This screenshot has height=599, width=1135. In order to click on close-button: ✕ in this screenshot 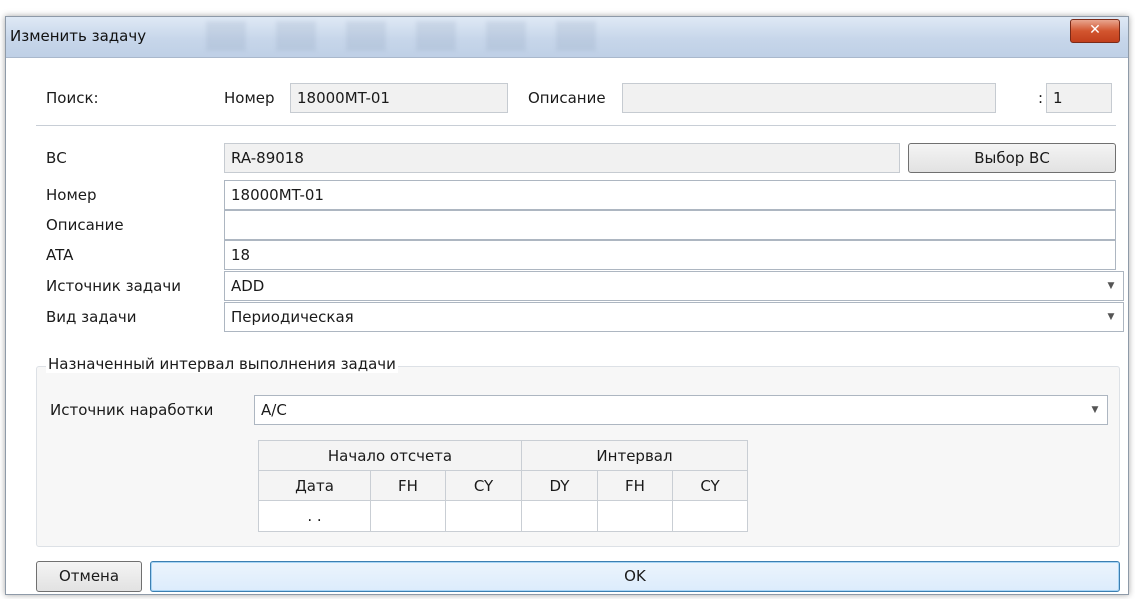, I will do `click(1095, 31)`.